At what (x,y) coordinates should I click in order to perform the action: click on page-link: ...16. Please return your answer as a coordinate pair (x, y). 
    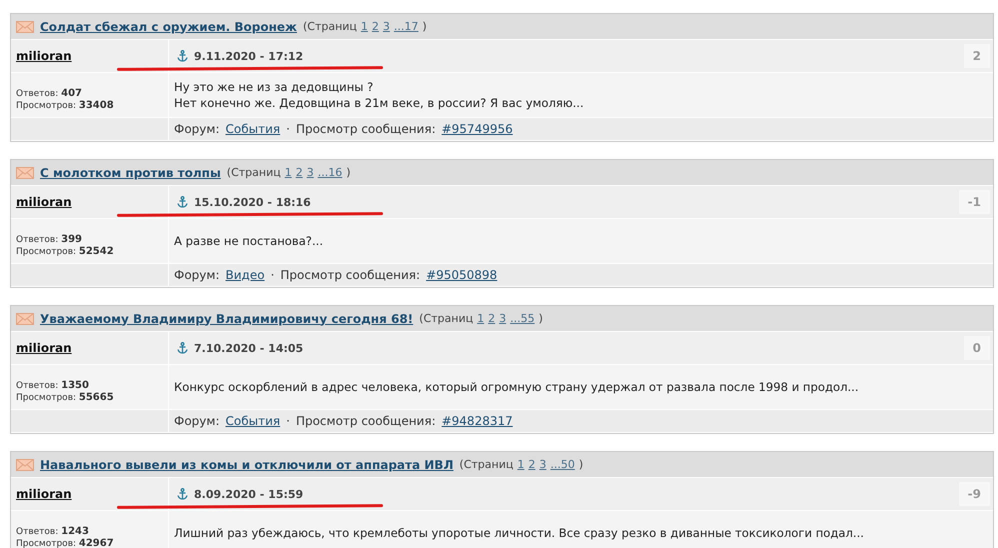
    Looking at the image, I should click on (330, 172).